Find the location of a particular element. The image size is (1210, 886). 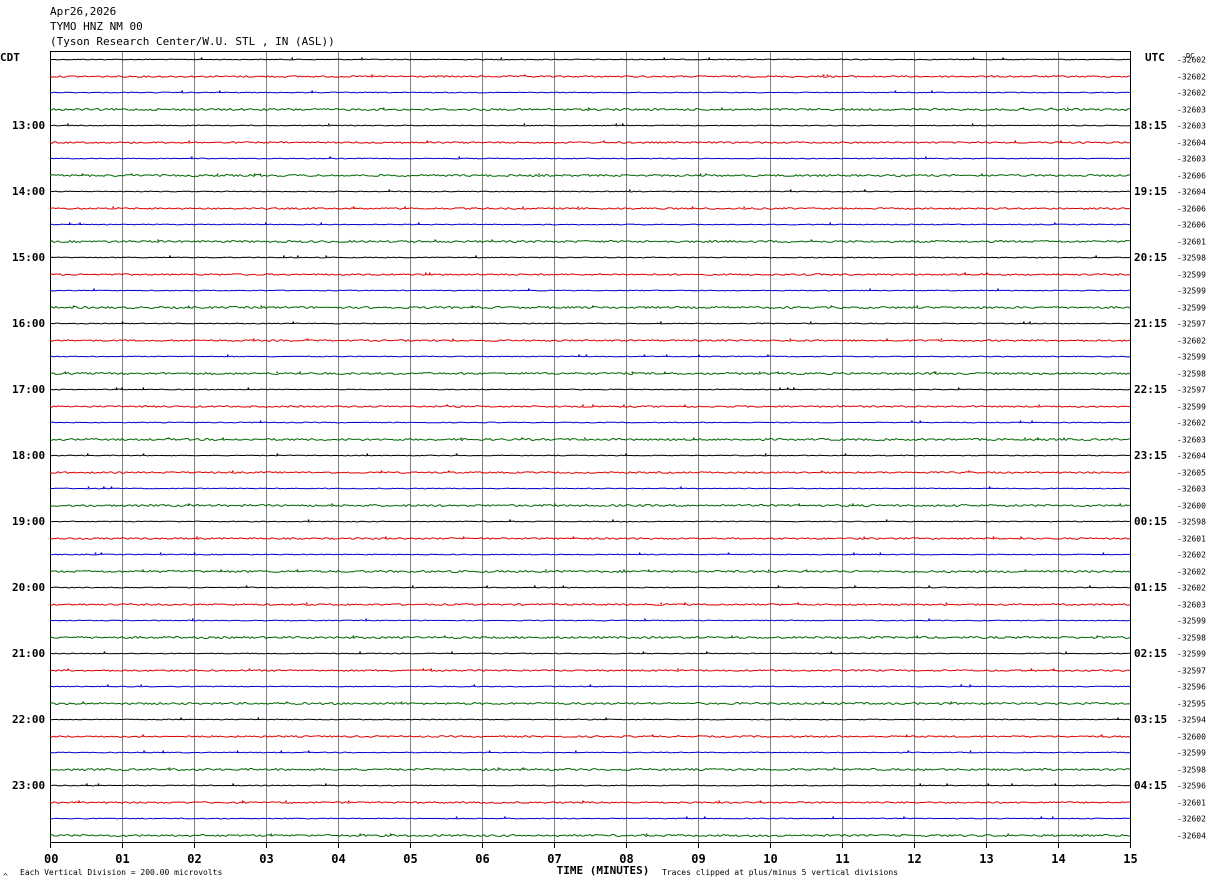

cdt-hour-label: 19:00 is located at coordinates (28, 521).